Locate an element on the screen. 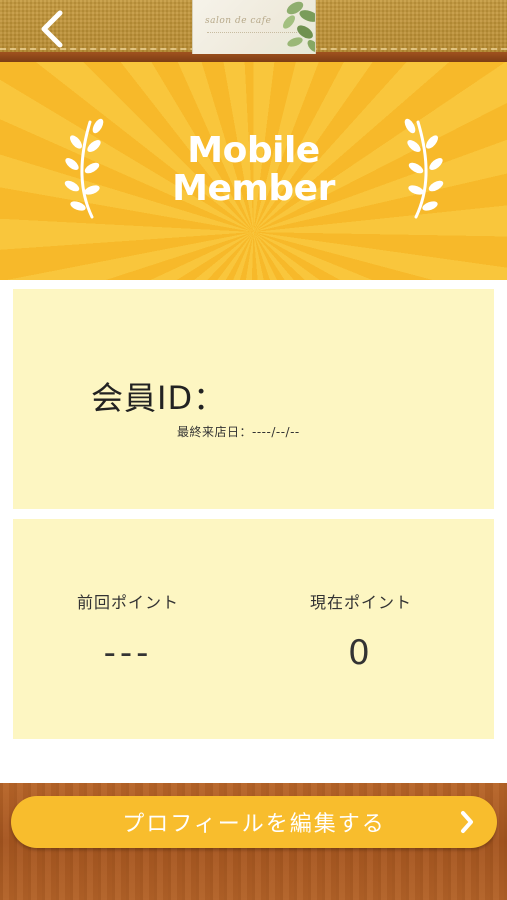  back-button is located at coordinates (51, 29).